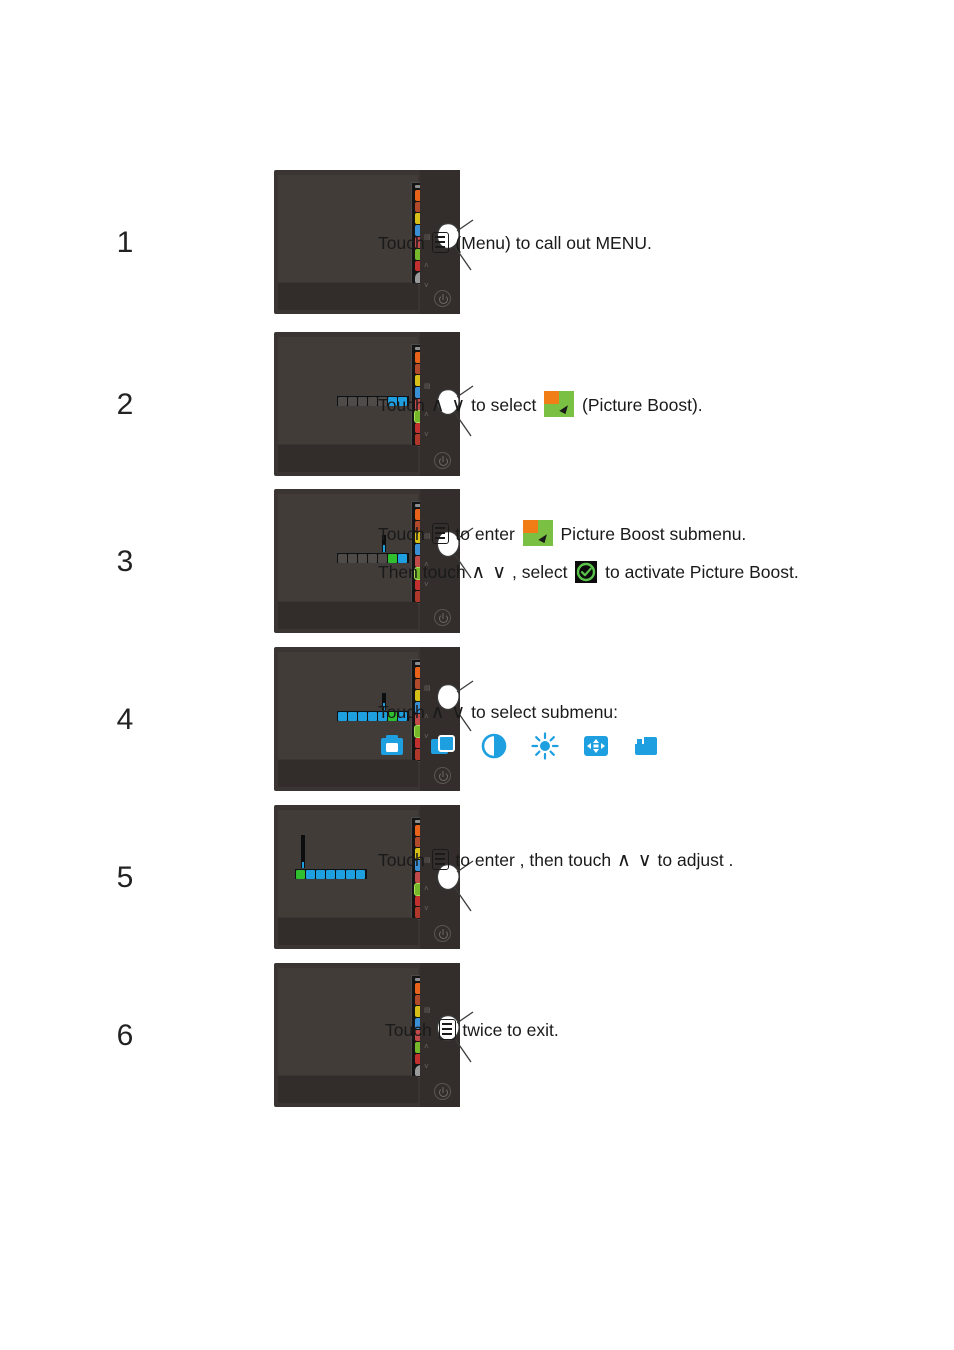 Image resolution: width=954 pixels, height=1350 pixels. What do you see at coordinates (374, 877) in the screenshot?
I see `monitor-illustration-5: ▤ ˄ ˅` at bounding box center [374, 877].